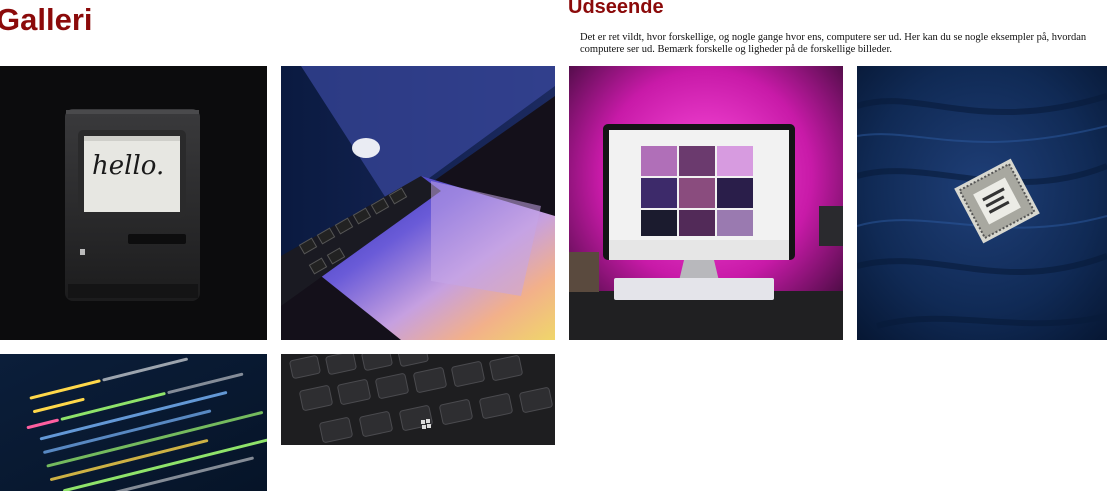 Image resolution: width=1107 pixels, height=492 pixels. I want to click on macbook-laptop-photo, so click(418, 203).